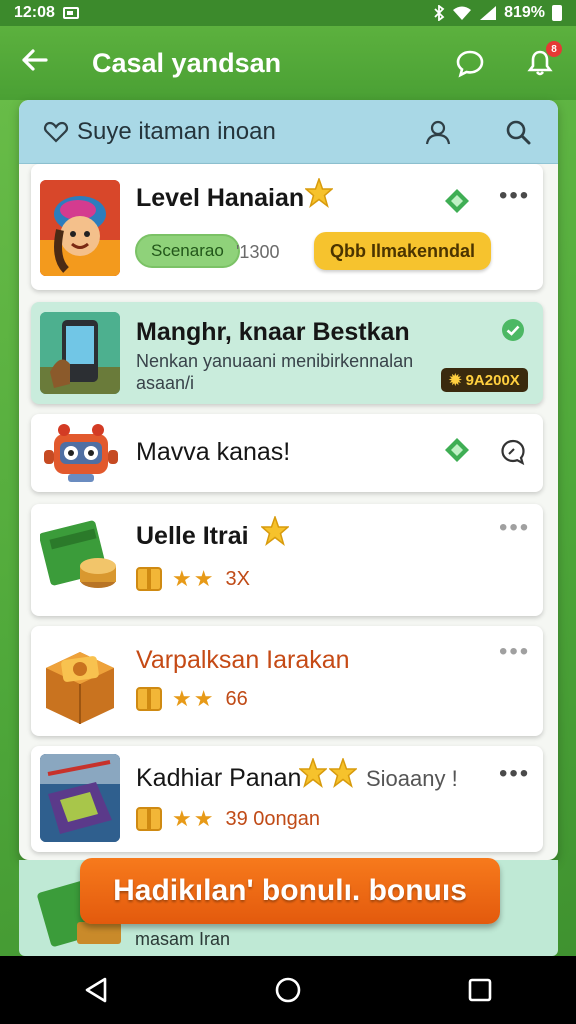 This screenshot has height=1024, width=576. What do you see at coordinates (287, 681) in the screenshot?
I see `list-item: Varpalksan Iarakan ••• ★★ 66` at bounding box center [287, 681].